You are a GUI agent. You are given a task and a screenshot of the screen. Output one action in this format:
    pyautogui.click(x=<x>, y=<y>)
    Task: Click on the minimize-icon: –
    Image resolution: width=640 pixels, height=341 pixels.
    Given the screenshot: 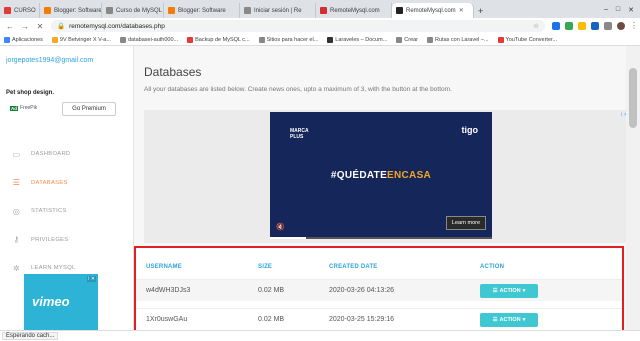 What is the action you would take?
    pyautogui.click(x=606, y=10)
    